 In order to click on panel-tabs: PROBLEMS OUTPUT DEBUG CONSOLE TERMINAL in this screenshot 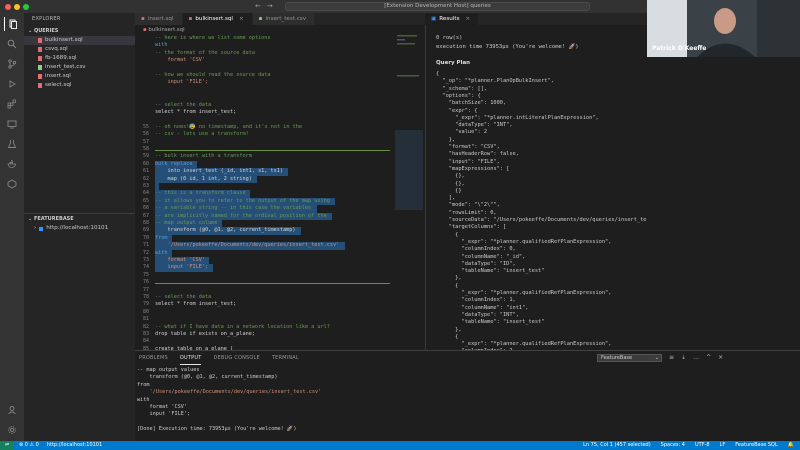, I will do `click(217, 358)`.